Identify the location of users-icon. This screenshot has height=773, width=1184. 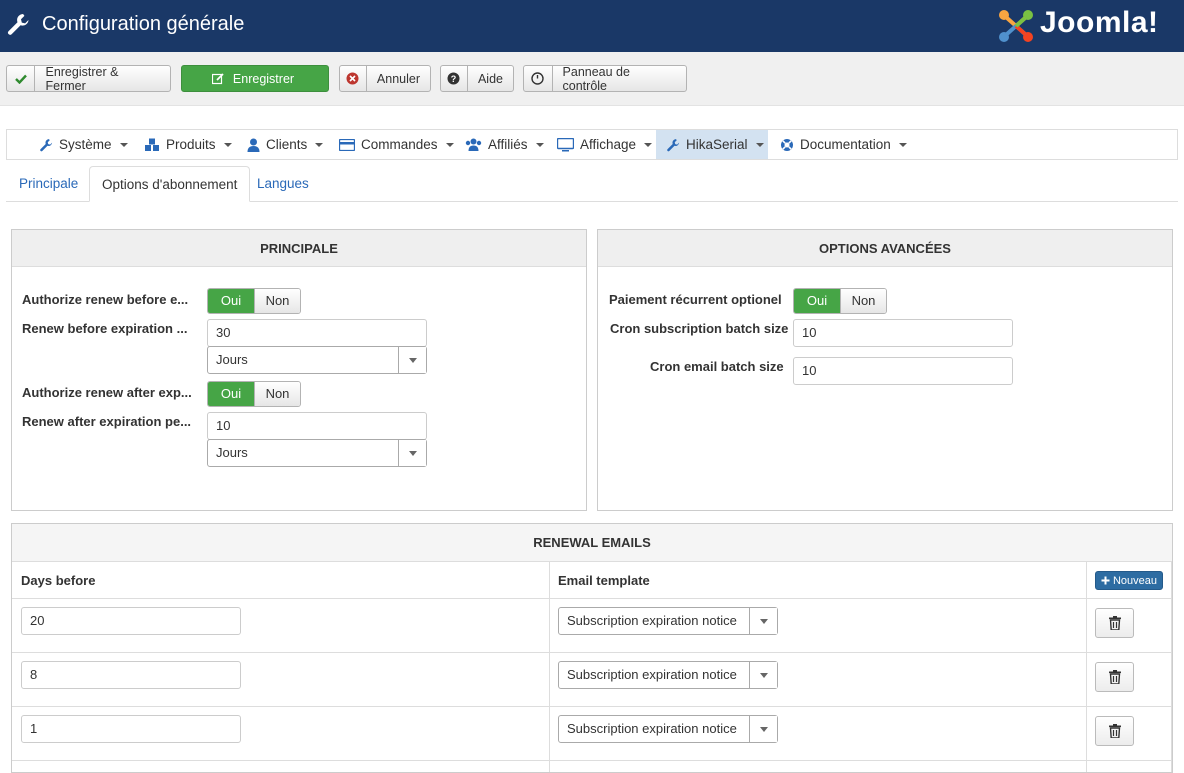
(473, 144).